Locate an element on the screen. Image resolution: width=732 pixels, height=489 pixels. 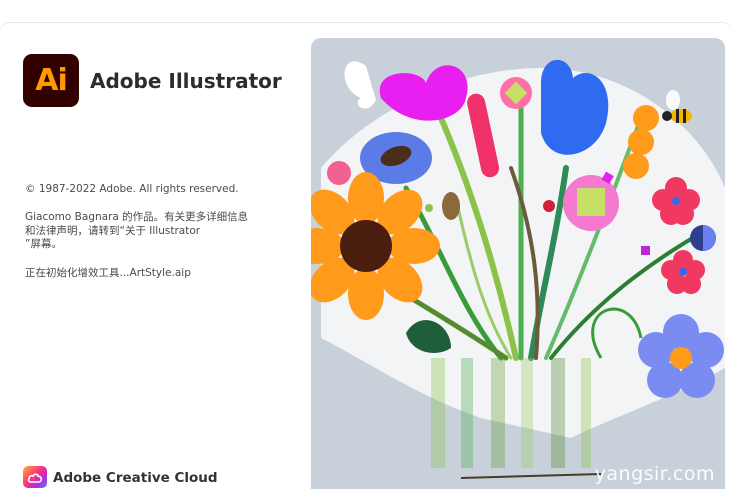
creative-cloud-label: Adobe Creative Cloud is located at coordinates (135, 478).